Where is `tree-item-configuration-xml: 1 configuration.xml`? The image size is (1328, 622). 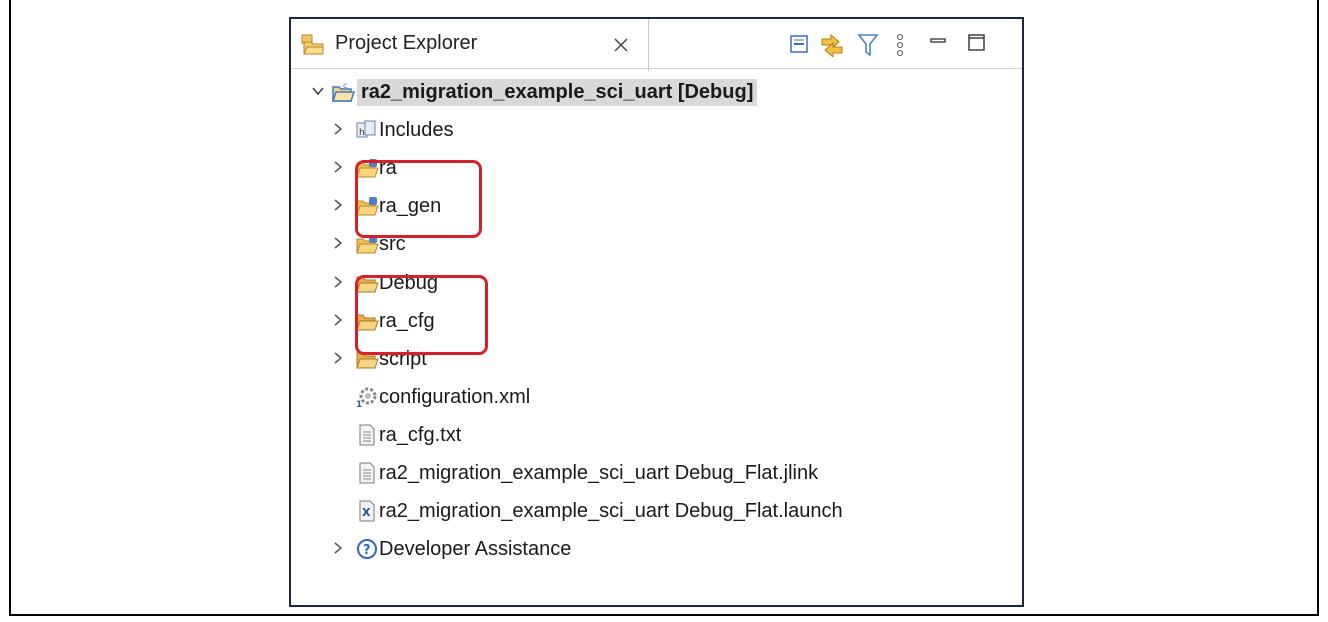 tree-item-configuration-xml: 1 configuration.xml is located at coordinates (656, 397).